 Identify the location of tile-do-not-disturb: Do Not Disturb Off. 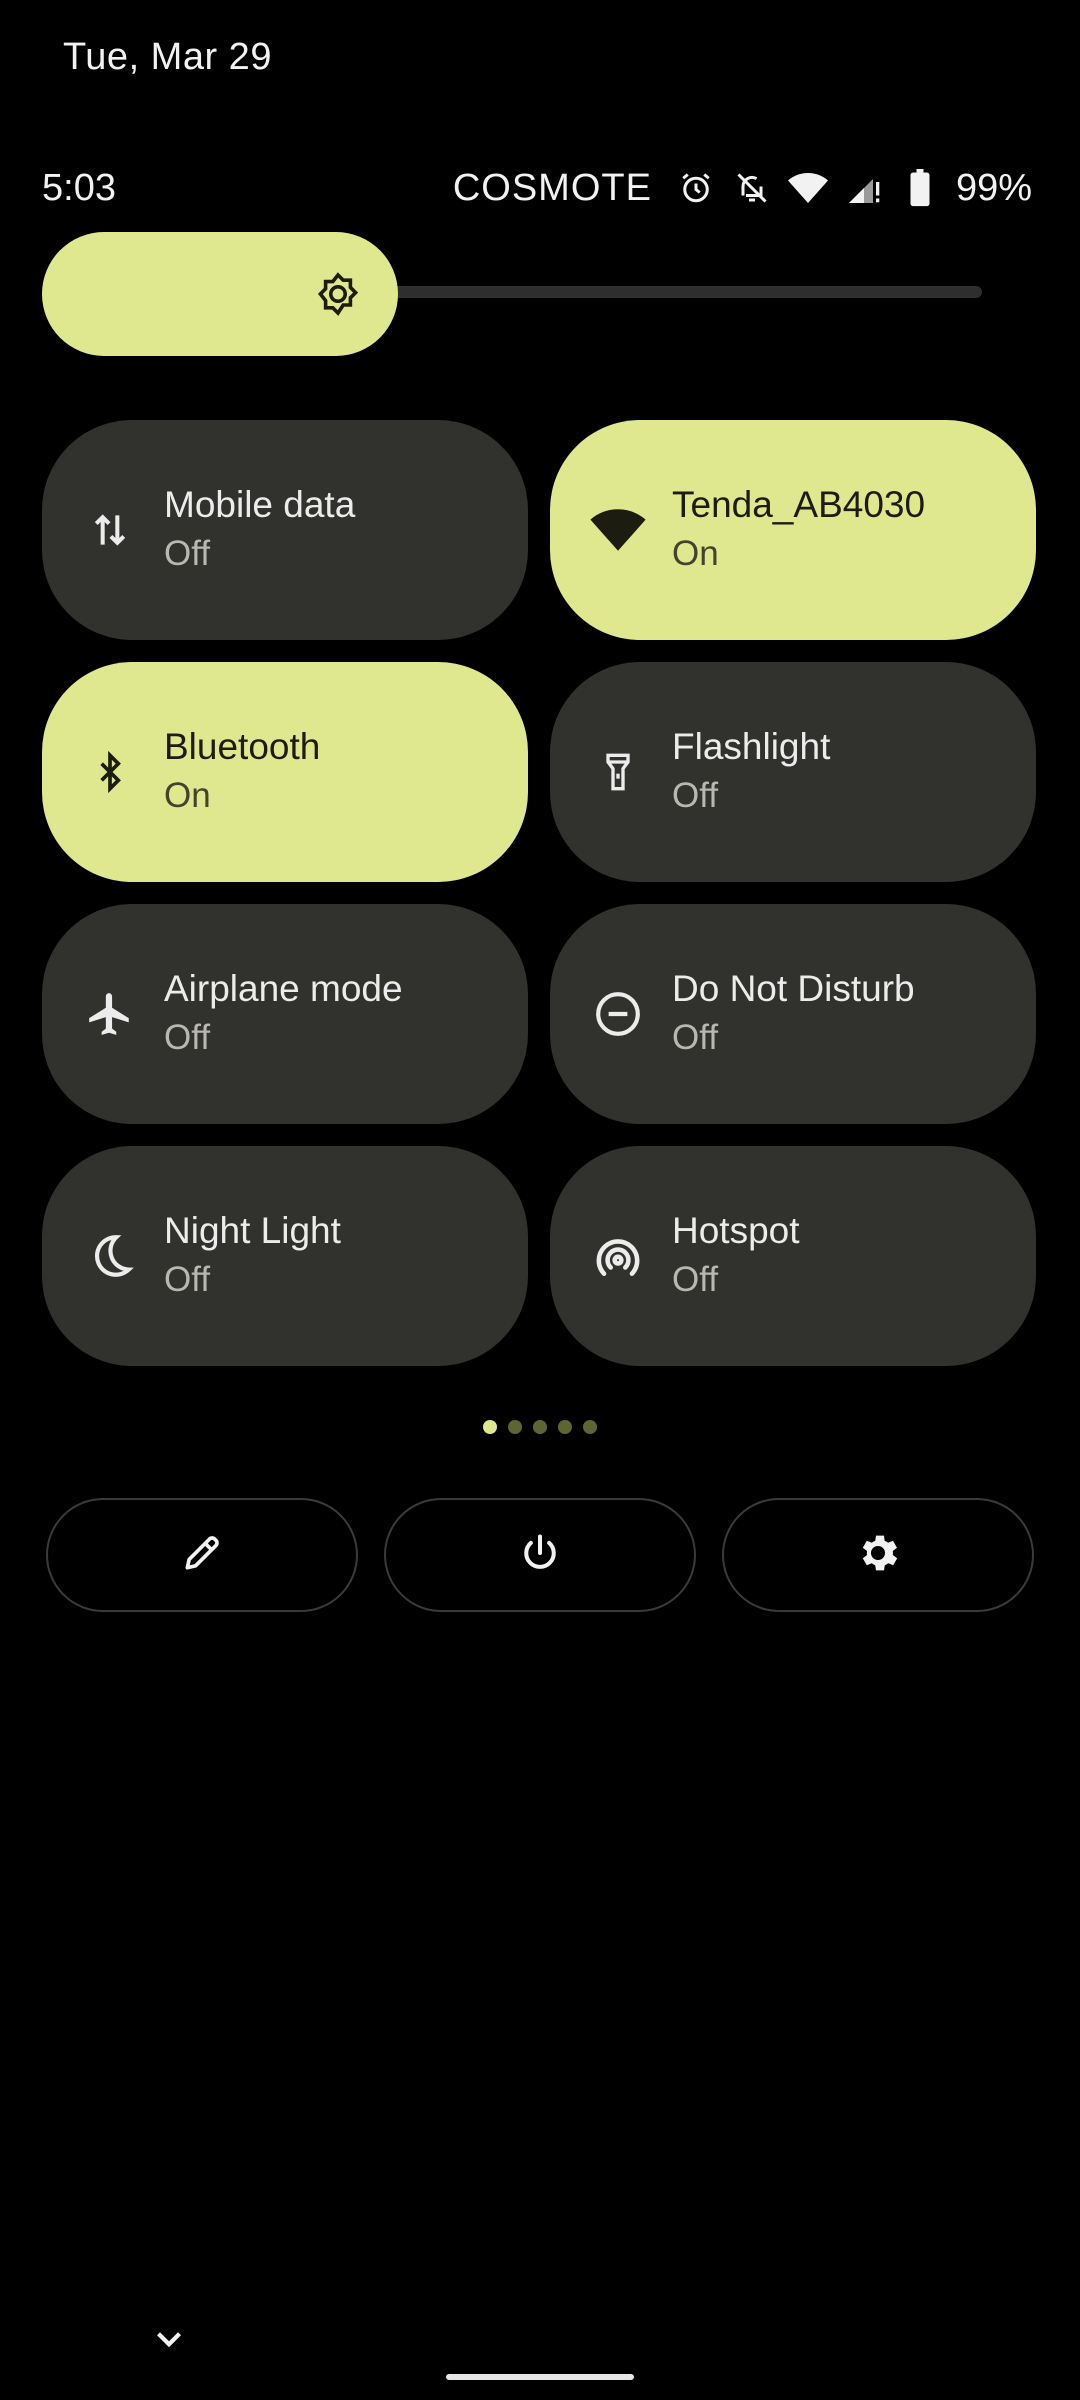
(793, 1014).